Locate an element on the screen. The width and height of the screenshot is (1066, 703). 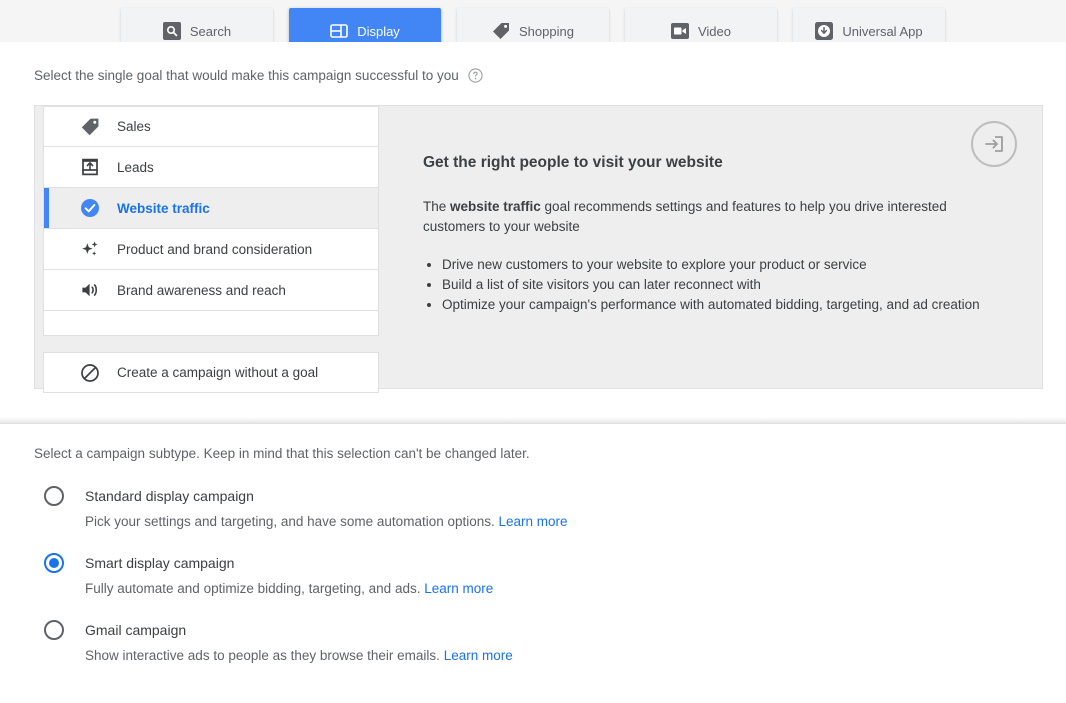
tab-shopping-label: Shopping is located at coordinates (546, 31).